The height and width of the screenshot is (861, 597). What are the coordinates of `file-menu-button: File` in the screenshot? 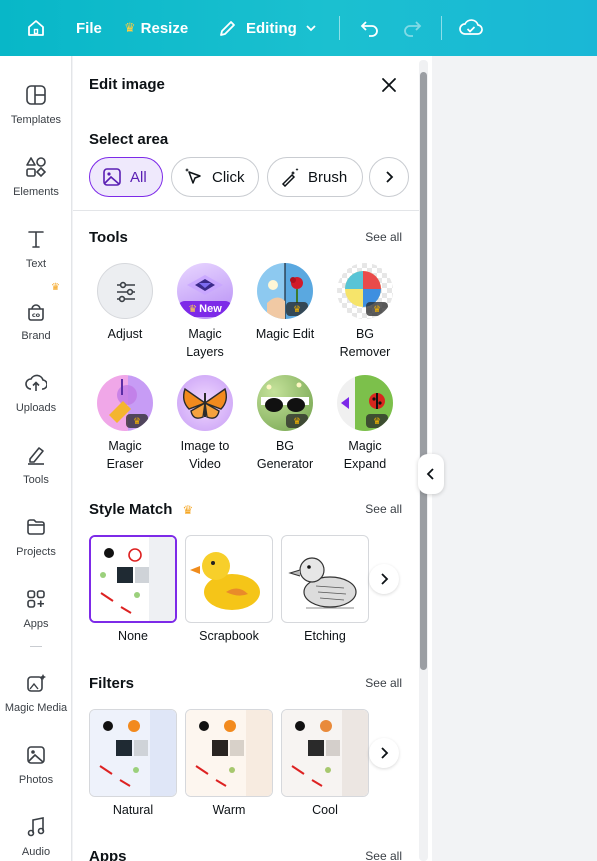 It's located at (89, 28).